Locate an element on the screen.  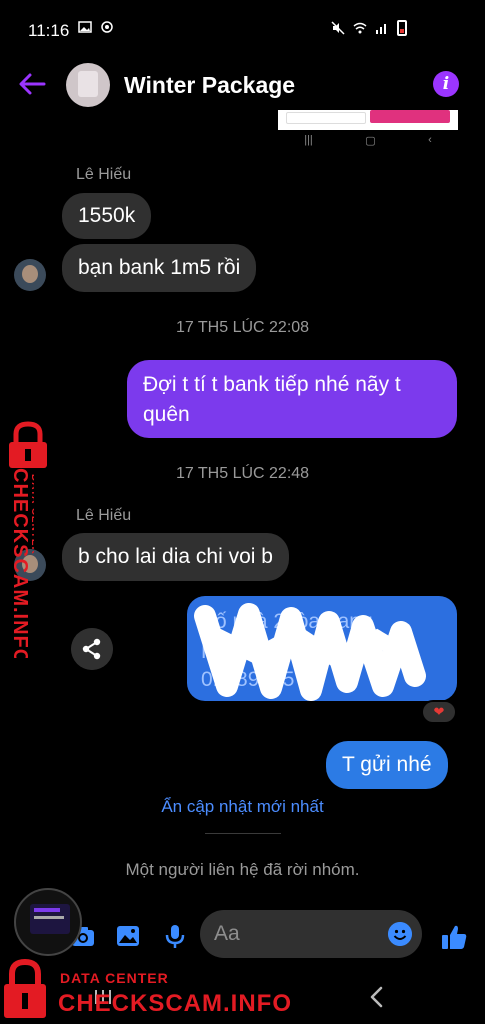
home-glyph: ▢ is located at coordinates (370, 140).